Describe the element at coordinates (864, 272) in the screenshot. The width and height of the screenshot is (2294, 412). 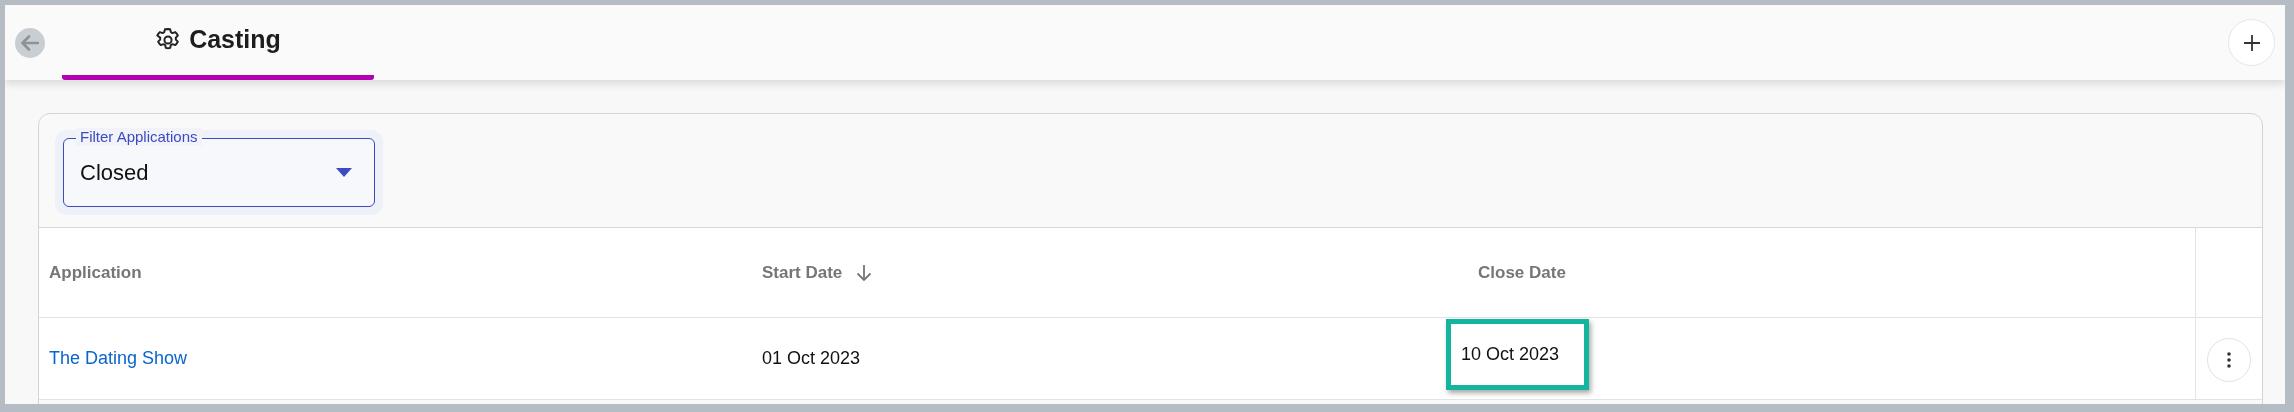
I see `sort-arrow-icon` at that location.